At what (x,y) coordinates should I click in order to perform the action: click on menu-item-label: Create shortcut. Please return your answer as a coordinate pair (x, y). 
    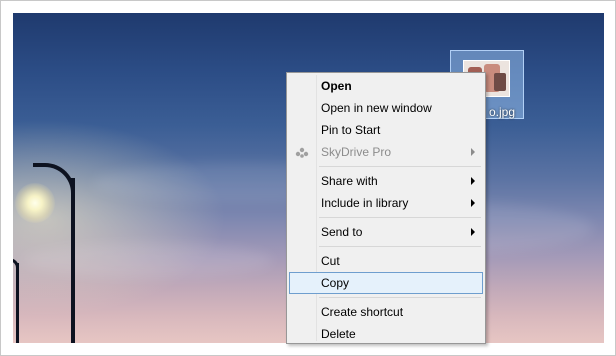
    Looking at the image, I should click on (362, 312).